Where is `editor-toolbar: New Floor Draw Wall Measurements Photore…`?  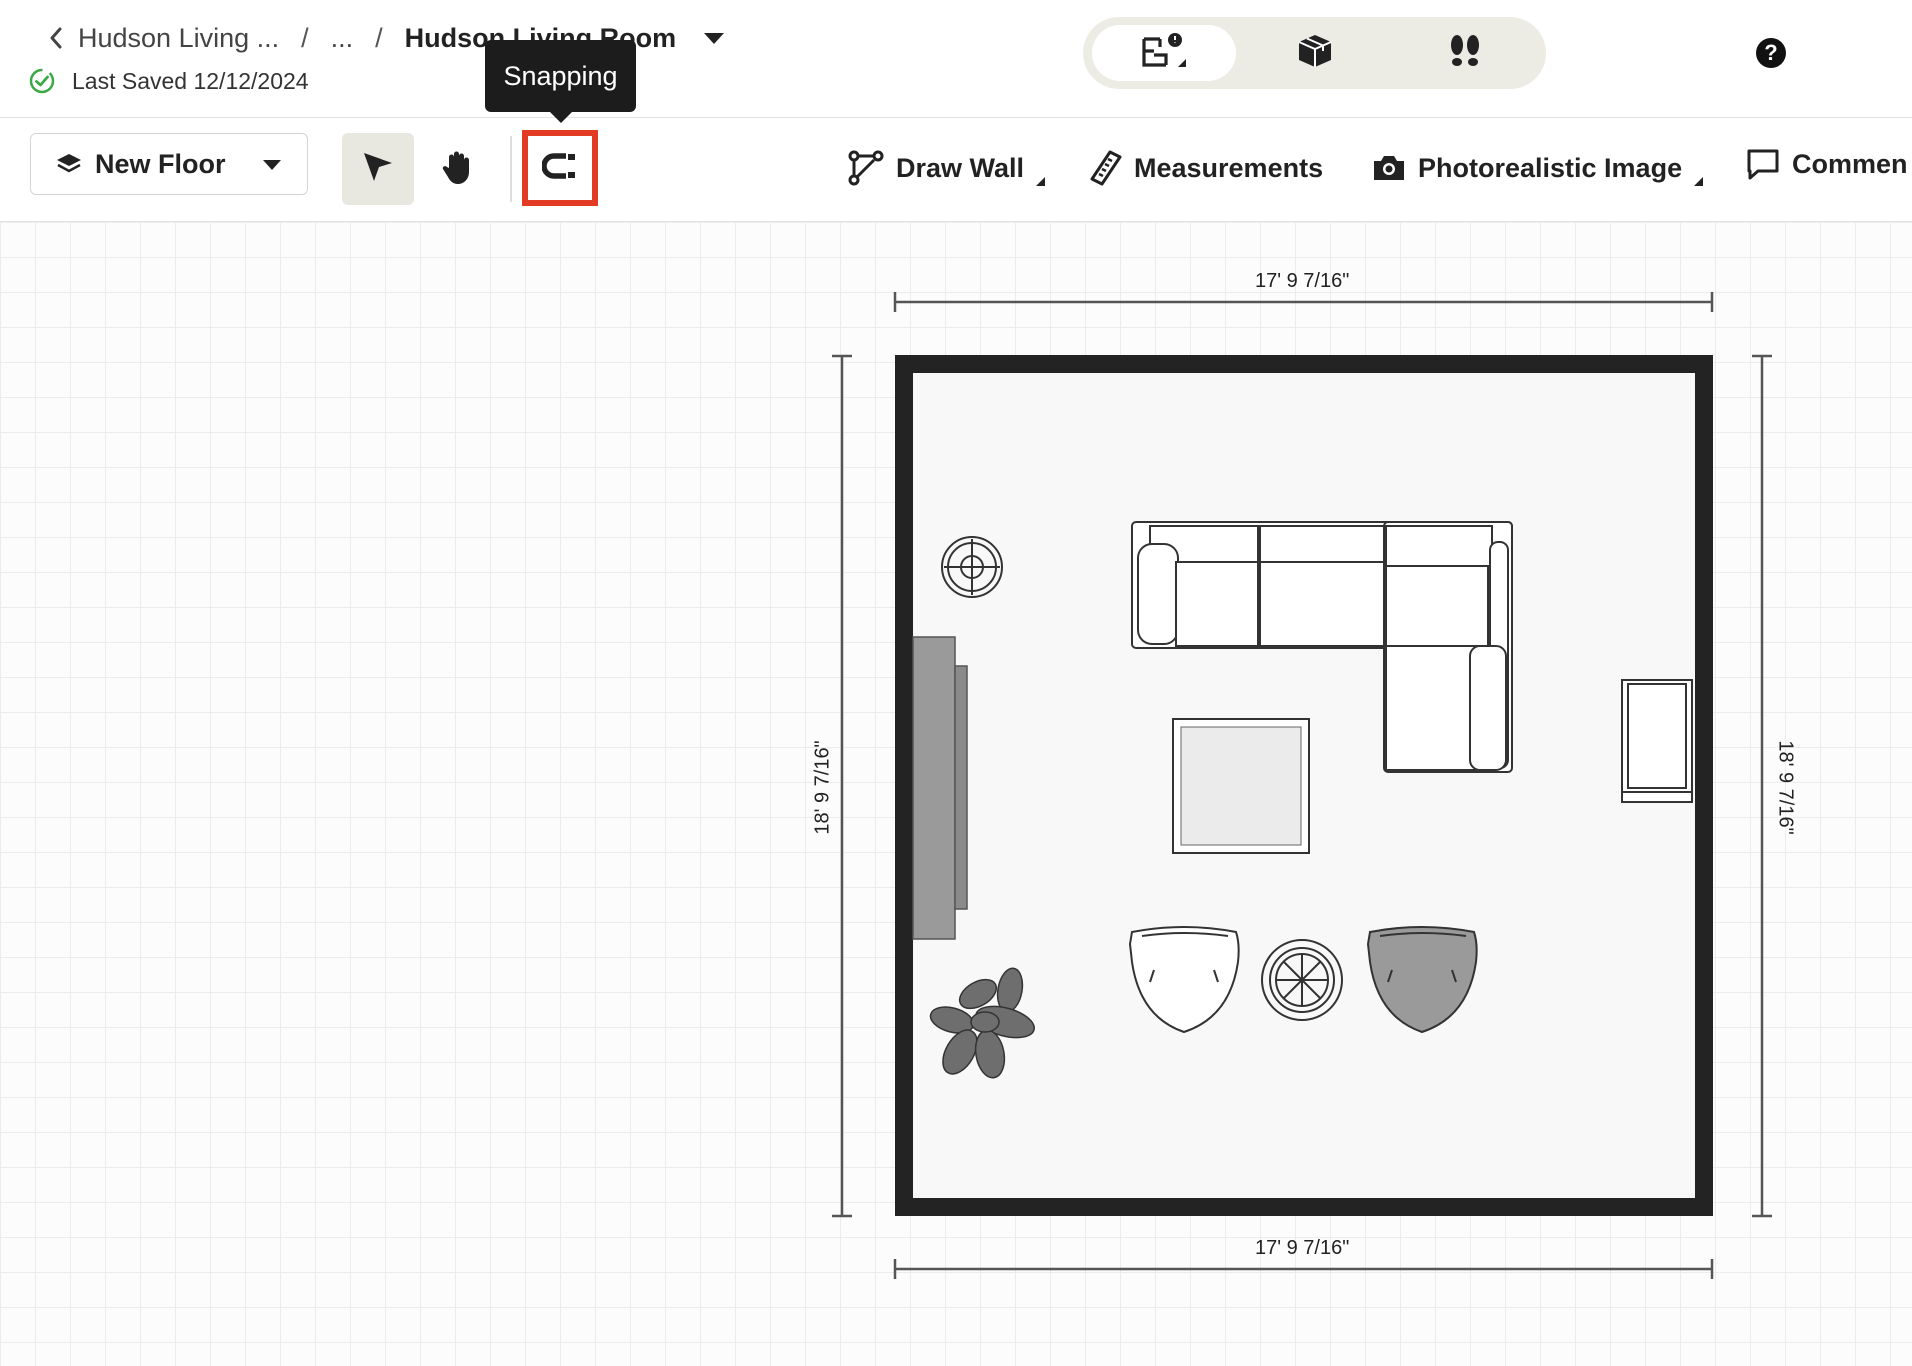
editor-toolbar: New Floor Draw Wall Measurements Photore… is located at coordinates (956, 170).